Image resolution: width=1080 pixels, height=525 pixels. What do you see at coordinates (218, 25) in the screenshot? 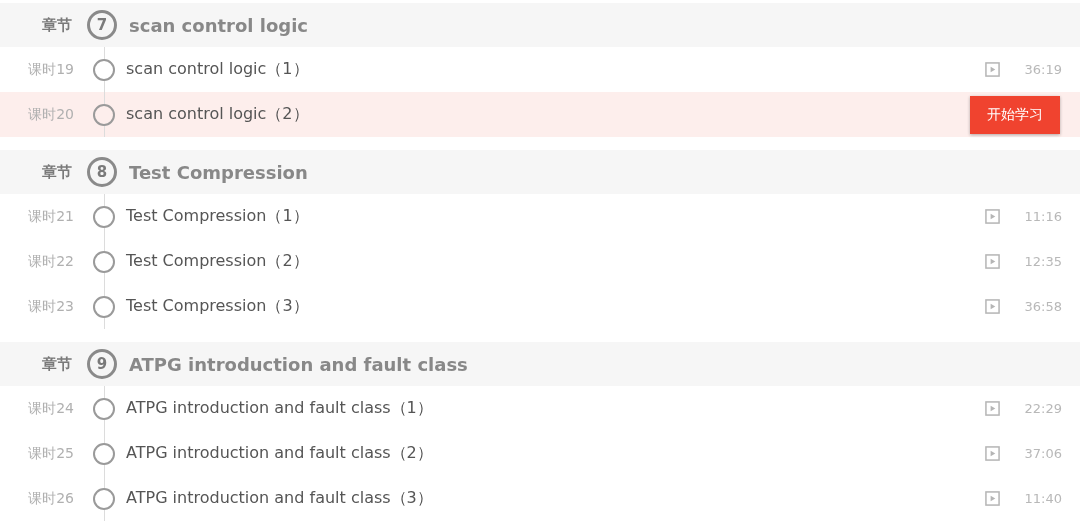
I see `chapter-title: scan control logic` at bounding box center [218, 25].